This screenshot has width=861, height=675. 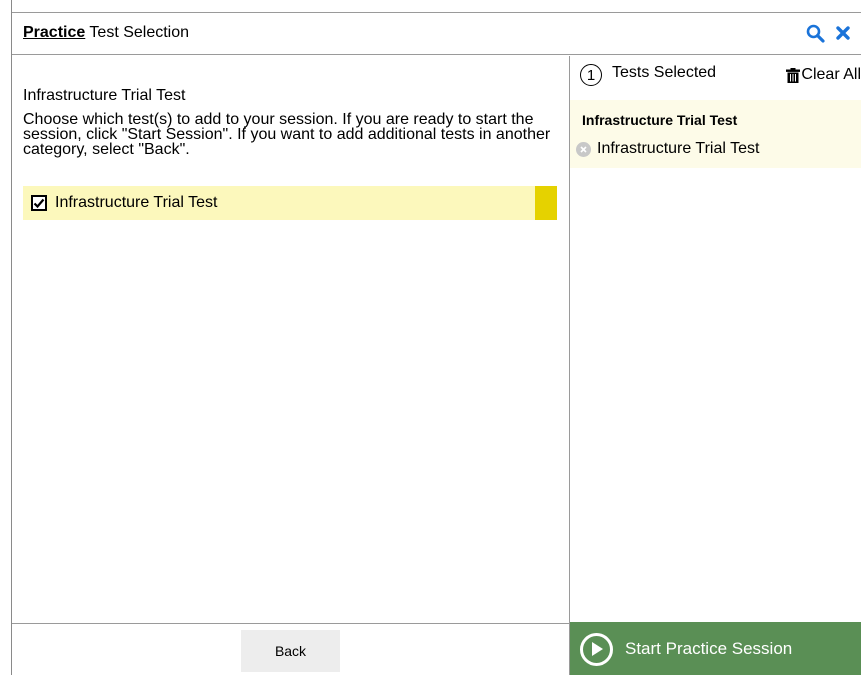 I want to click on clear-all-button: Clear All, so click(x=823, y=75).